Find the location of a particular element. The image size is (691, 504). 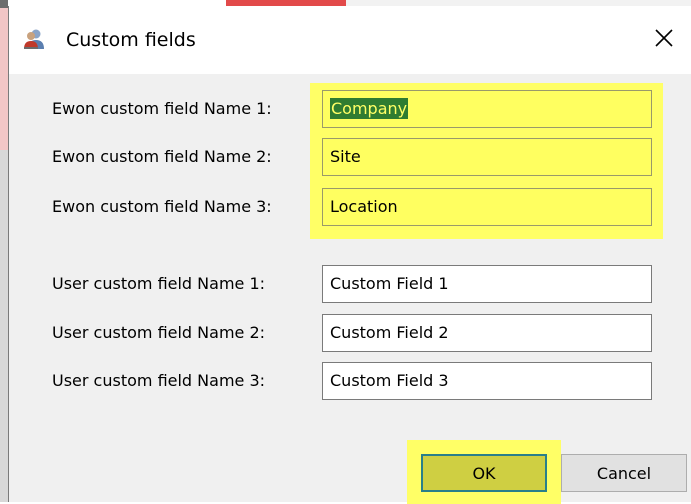

selected-text: Company is located at coordinates (369, 108).